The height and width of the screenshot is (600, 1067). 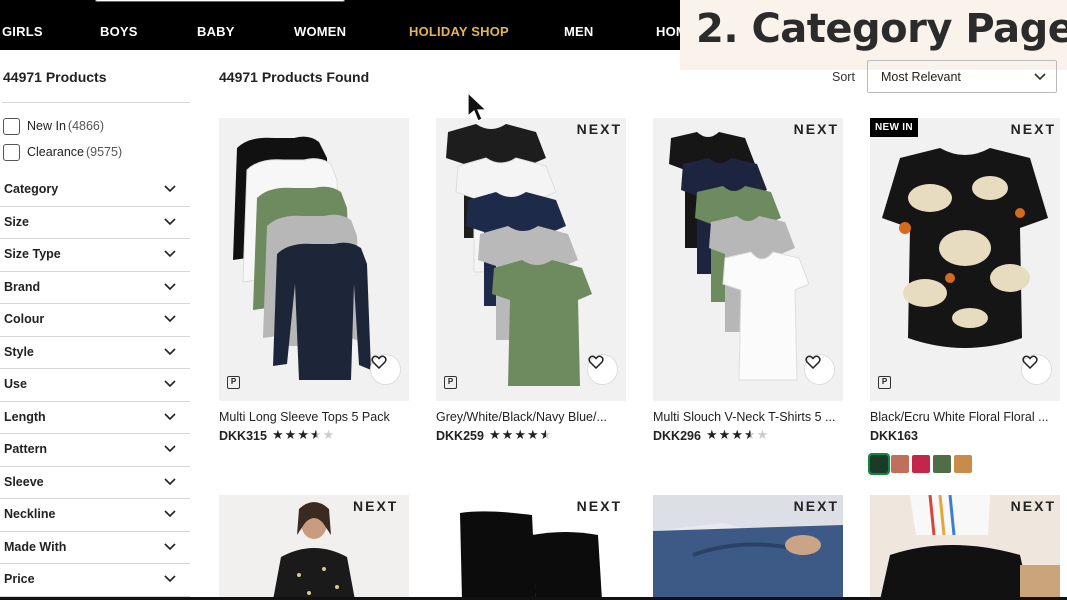 I want to click on product-image: P, so click(x=314, y=259).